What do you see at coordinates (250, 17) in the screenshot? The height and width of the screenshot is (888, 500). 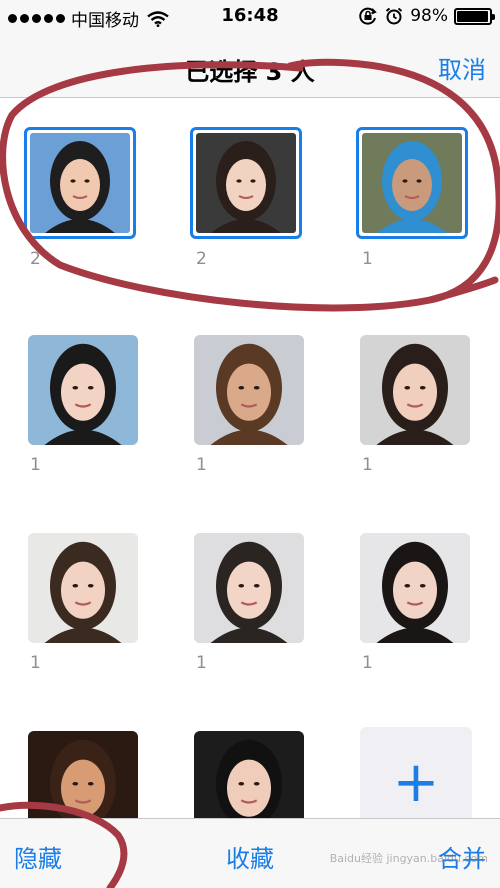 I see `status-bar: 中国移动 16:48 98%` at bounding box center [250, 17].